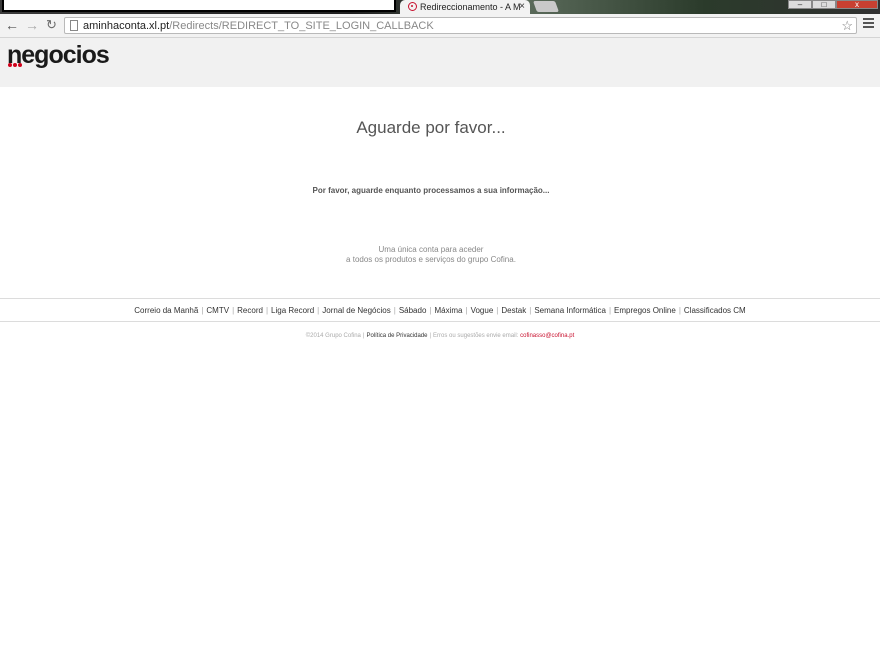  Describe the element at coordinates (868, 24) in the screenshot. I see `menu-icon` at that location.